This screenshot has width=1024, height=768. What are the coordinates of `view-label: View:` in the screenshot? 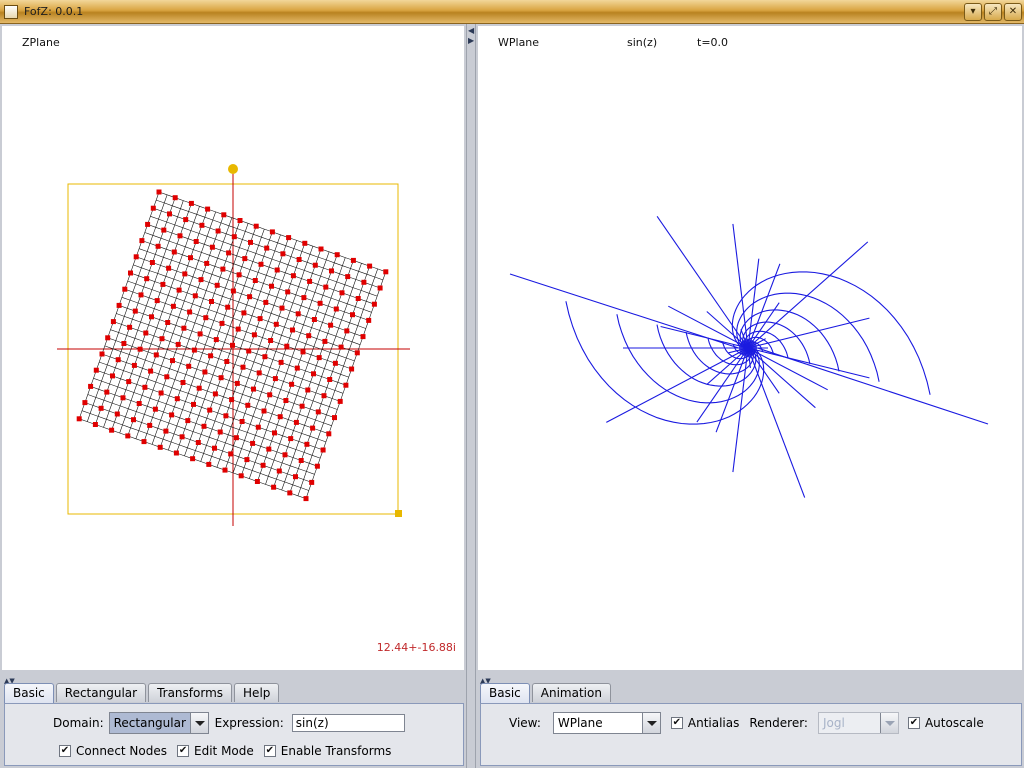 It's located at (525, 723).